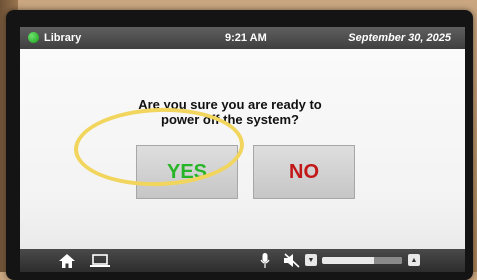 The height and width of the screenshot is (280, 477). Describe the element at coordinates (399, 38) in the screenshot. I see `date: September 30, 2025` at that location.